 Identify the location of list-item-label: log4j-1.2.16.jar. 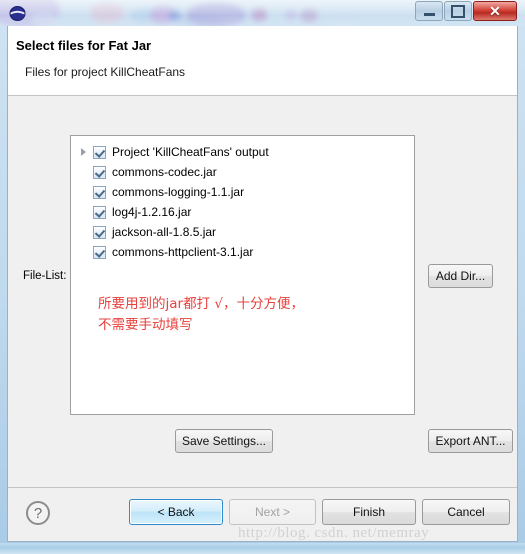
(152, 212).